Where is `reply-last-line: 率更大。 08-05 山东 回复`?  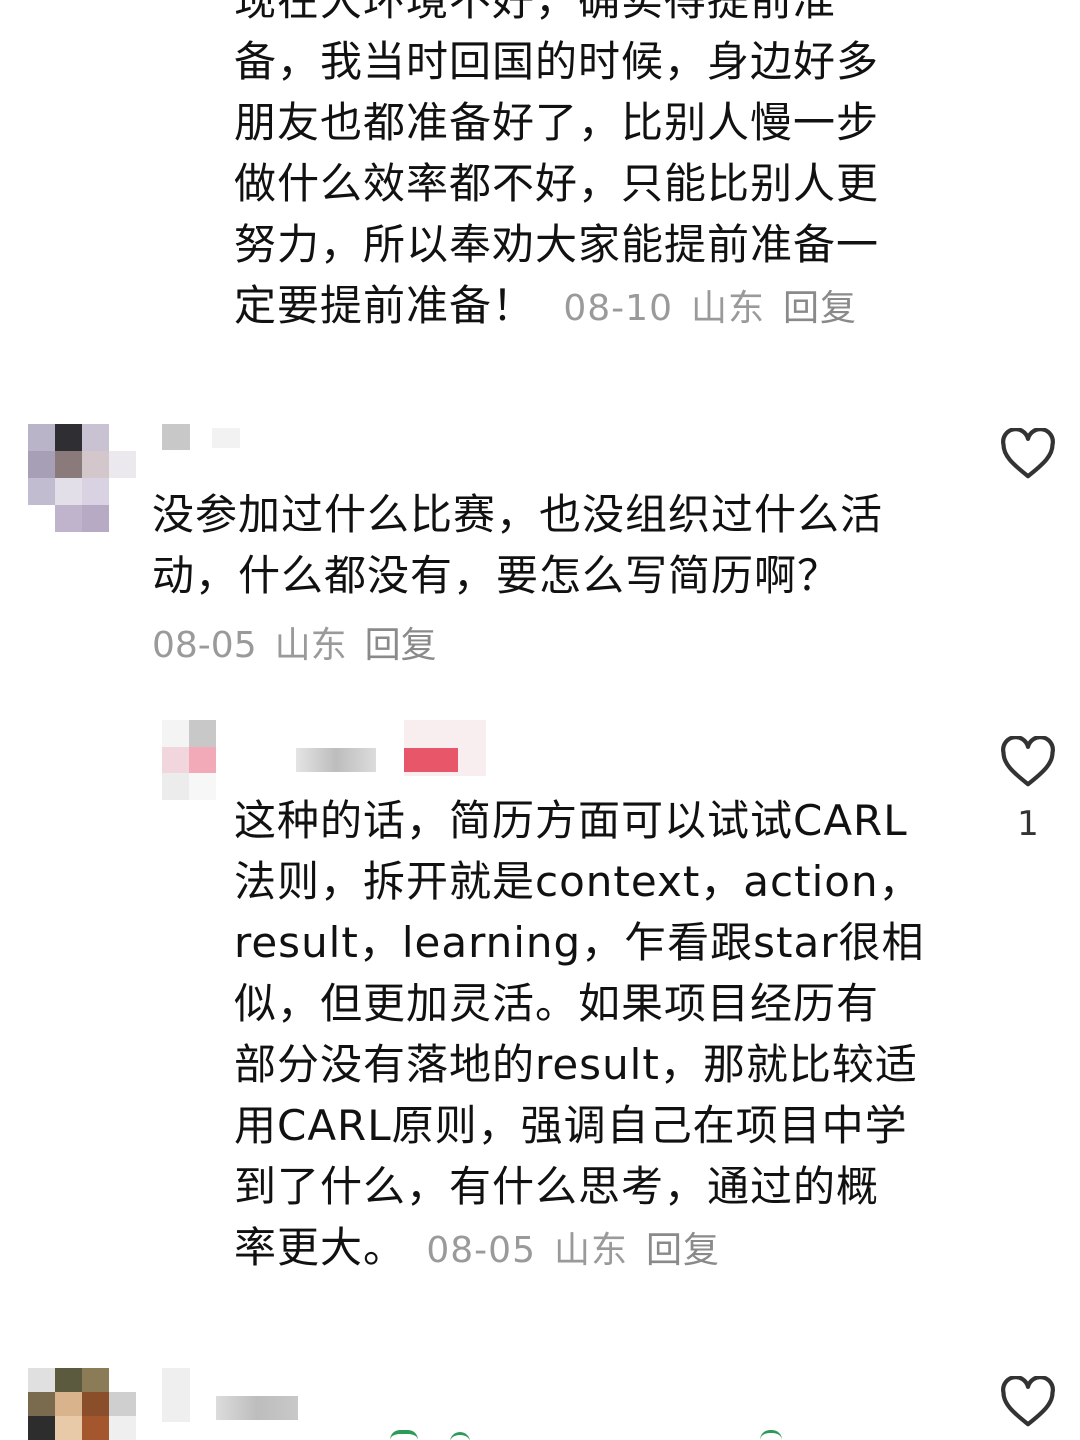 reply-last-line: 率更大。 08-05 山东 回复 is located at coordinates (594, 1249).